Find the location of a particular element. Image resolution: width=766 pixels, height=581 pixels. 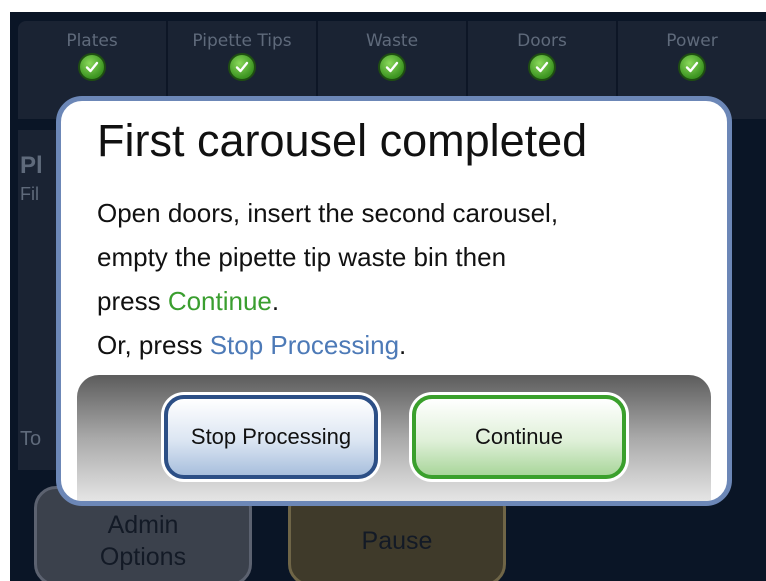

background-label: To is located at coordinates (31, 439).